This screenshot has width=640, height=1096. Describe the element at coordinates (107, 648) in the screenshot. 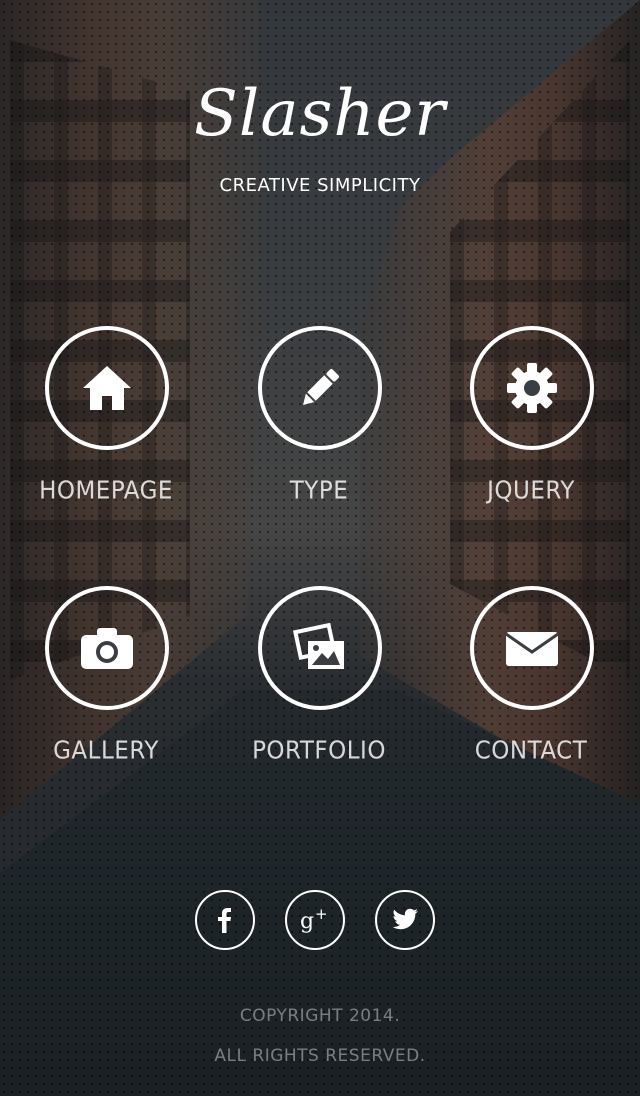

I see `camera-icon` at that location.